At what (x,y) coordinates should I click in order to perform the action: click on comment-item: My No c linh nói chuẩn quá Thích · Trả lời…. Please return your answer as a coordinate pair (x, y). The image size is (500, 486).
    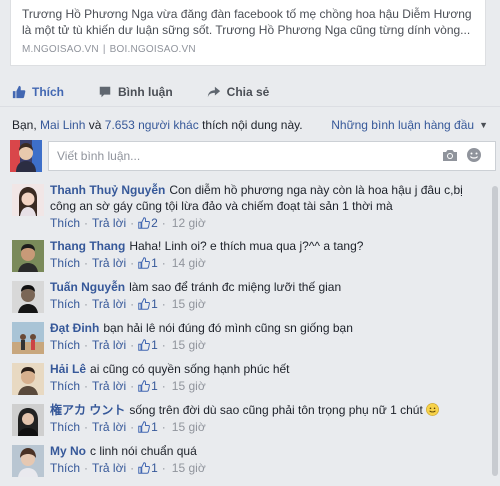
    Looking at the image, I should click on (250, 463).